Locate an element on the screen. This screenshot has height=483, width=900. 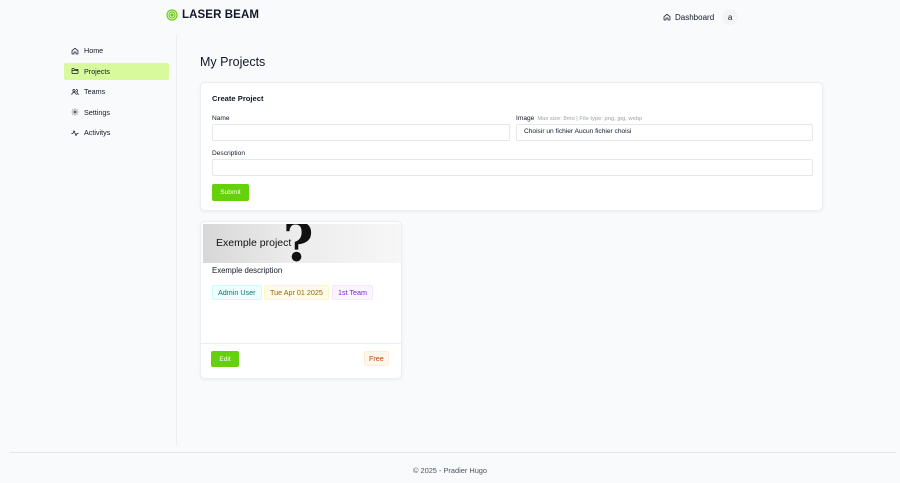
card-divider is located at coordinates (301, 343).